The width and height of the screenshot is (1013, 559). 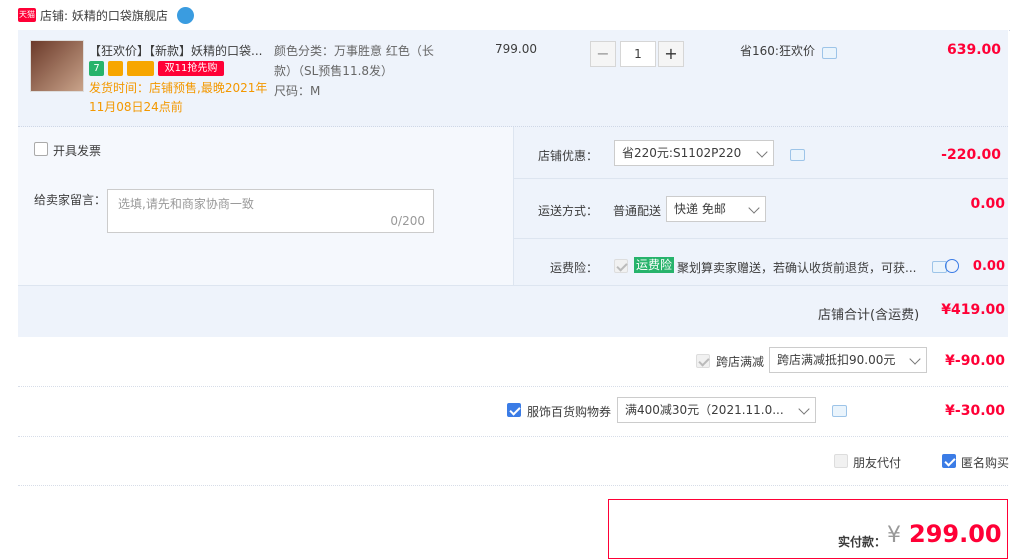 I want to click on wangwang-chat-icon, so click(x=185, y=15).